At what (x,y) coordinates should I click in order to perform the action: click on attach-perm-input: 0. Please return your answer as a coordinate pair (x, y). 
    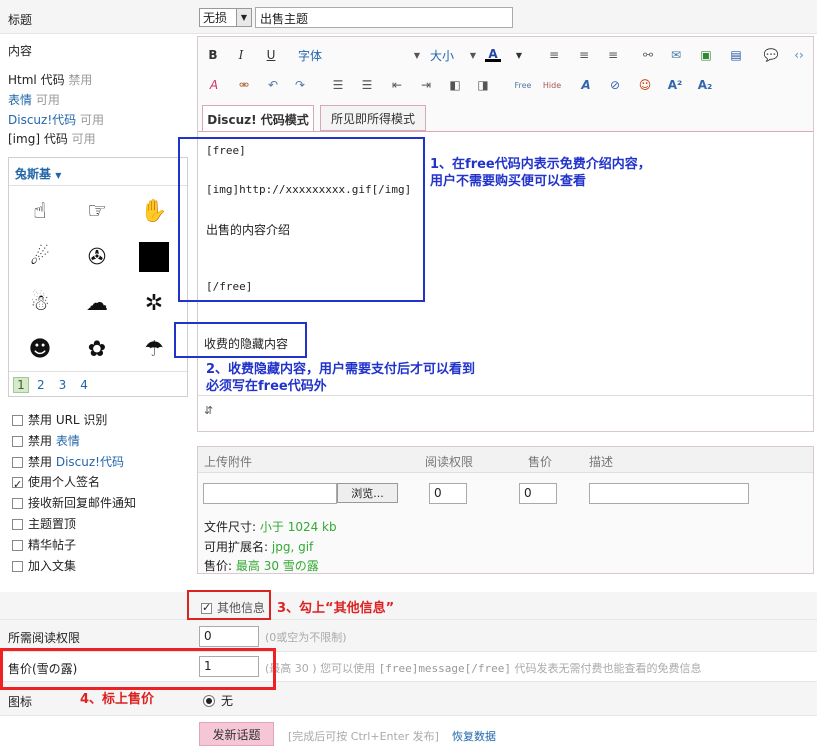
    Looking at the image, I should click on (448, 493).